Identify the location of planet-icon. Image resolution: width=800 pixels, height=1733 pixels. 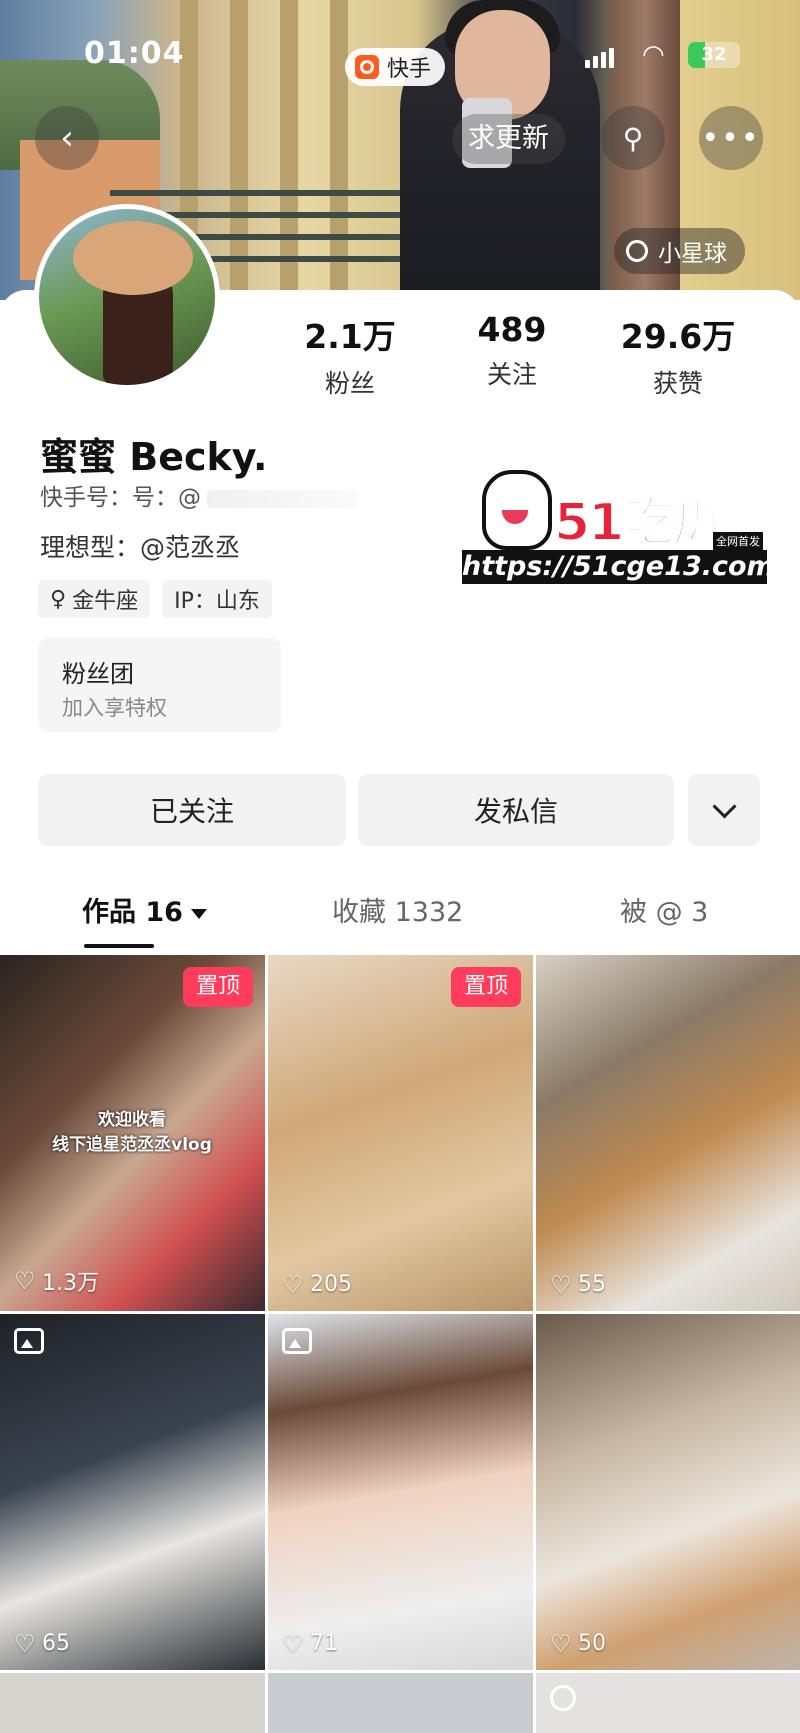
(637, 251).